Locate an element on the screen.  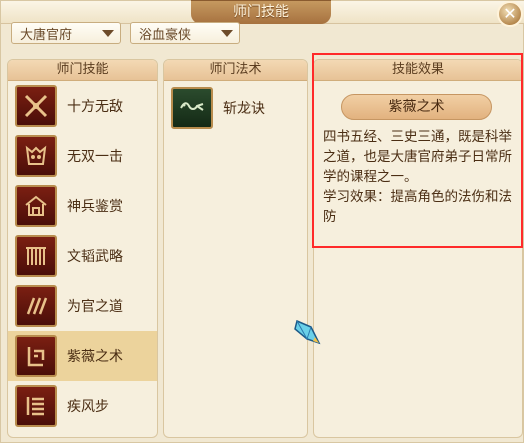
close-icon: ✕ is located at coordinates (510, 13).